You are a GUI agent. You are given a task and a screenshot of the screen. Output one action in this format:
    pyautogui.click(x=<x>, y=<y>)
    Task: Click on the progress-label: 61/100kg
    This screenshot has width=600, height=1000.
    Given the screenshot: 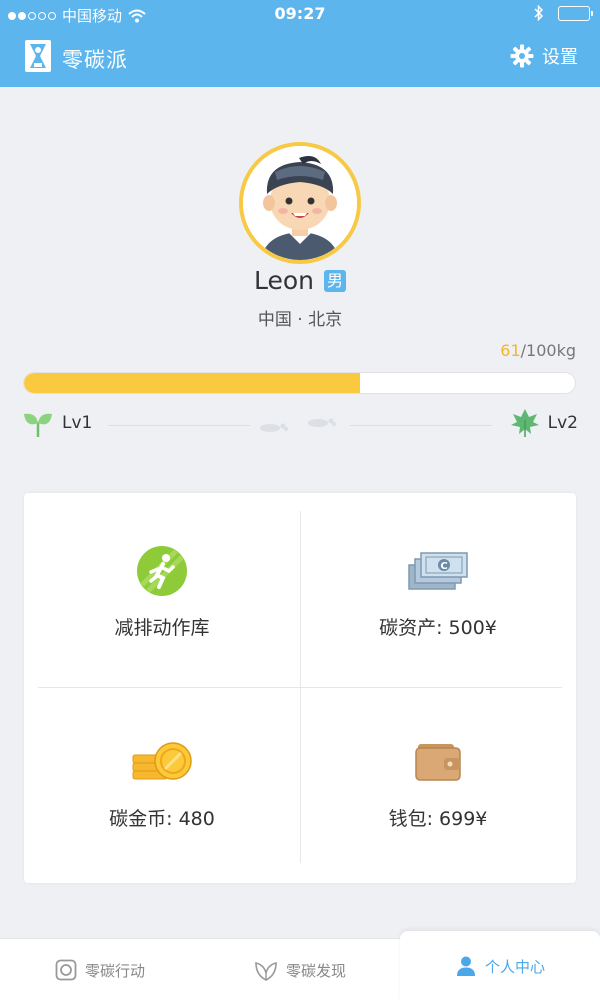 What is the action you would take?
    pyautogui.click(x=538, y=350)
    